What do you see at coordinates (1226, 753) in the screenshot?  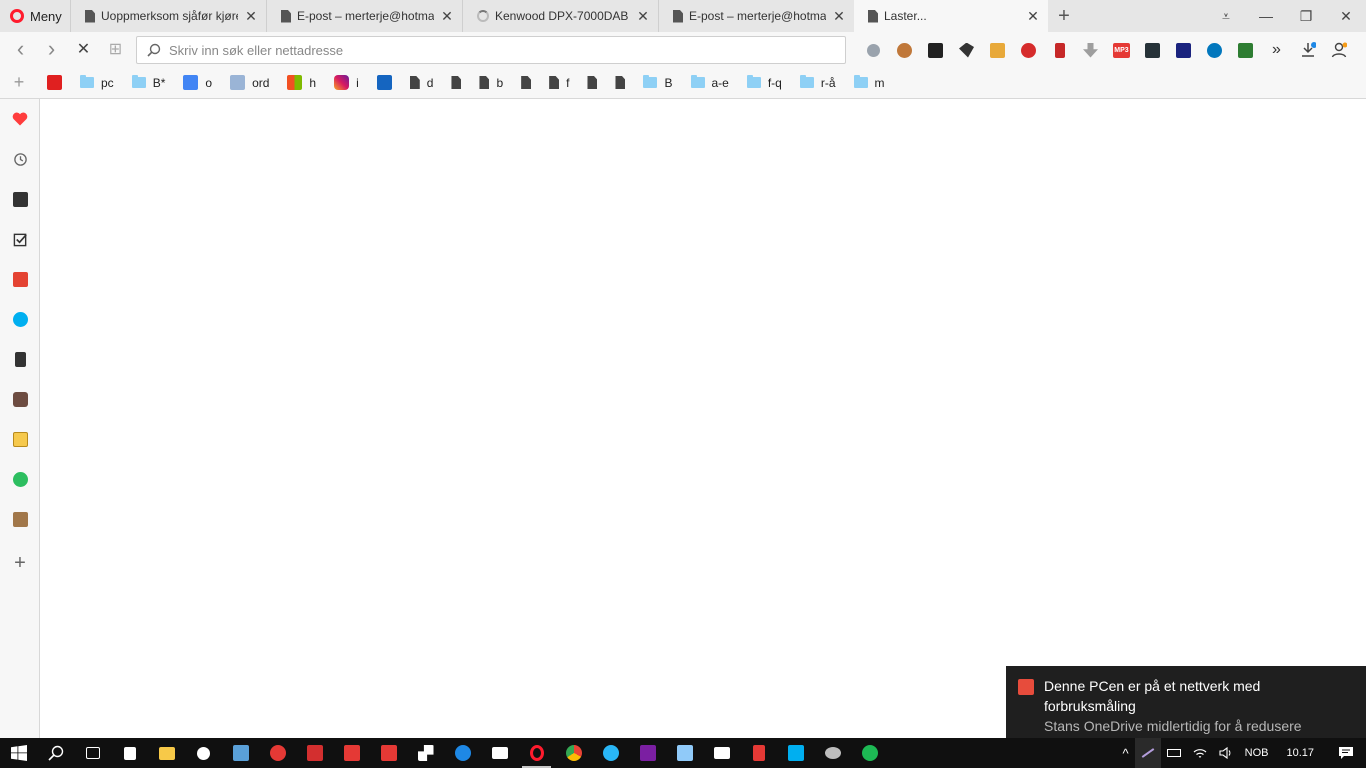 I see `volume-icon` at bounding box center [1226, 753].